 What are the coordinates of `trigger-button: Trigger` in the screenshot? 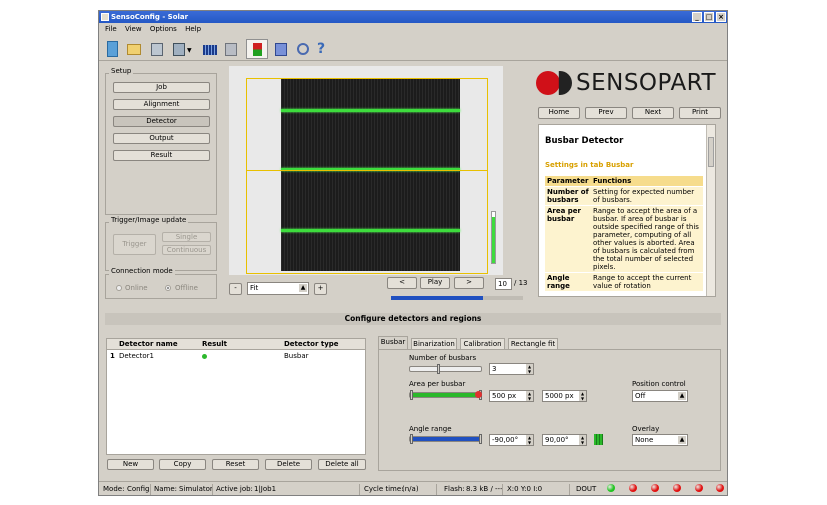 It's located at (134, 244).